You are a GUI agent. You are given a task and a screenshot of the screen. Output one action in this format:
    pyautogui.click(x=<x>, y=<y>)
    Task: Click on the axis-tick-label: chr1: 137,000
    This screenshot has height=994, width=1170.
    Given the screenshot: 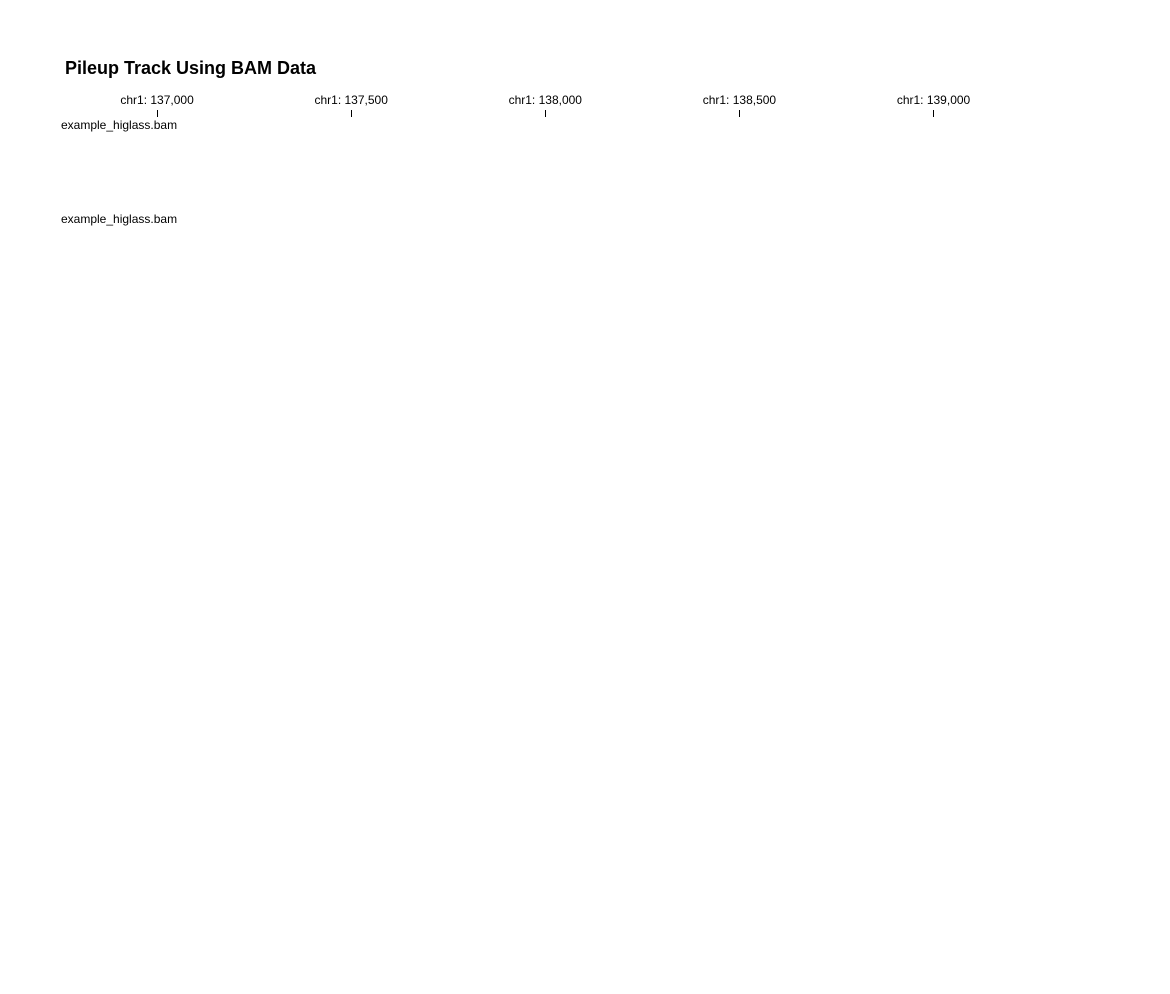 What is the action you would take?
    pyautogui.click(x=157, y=100)
    